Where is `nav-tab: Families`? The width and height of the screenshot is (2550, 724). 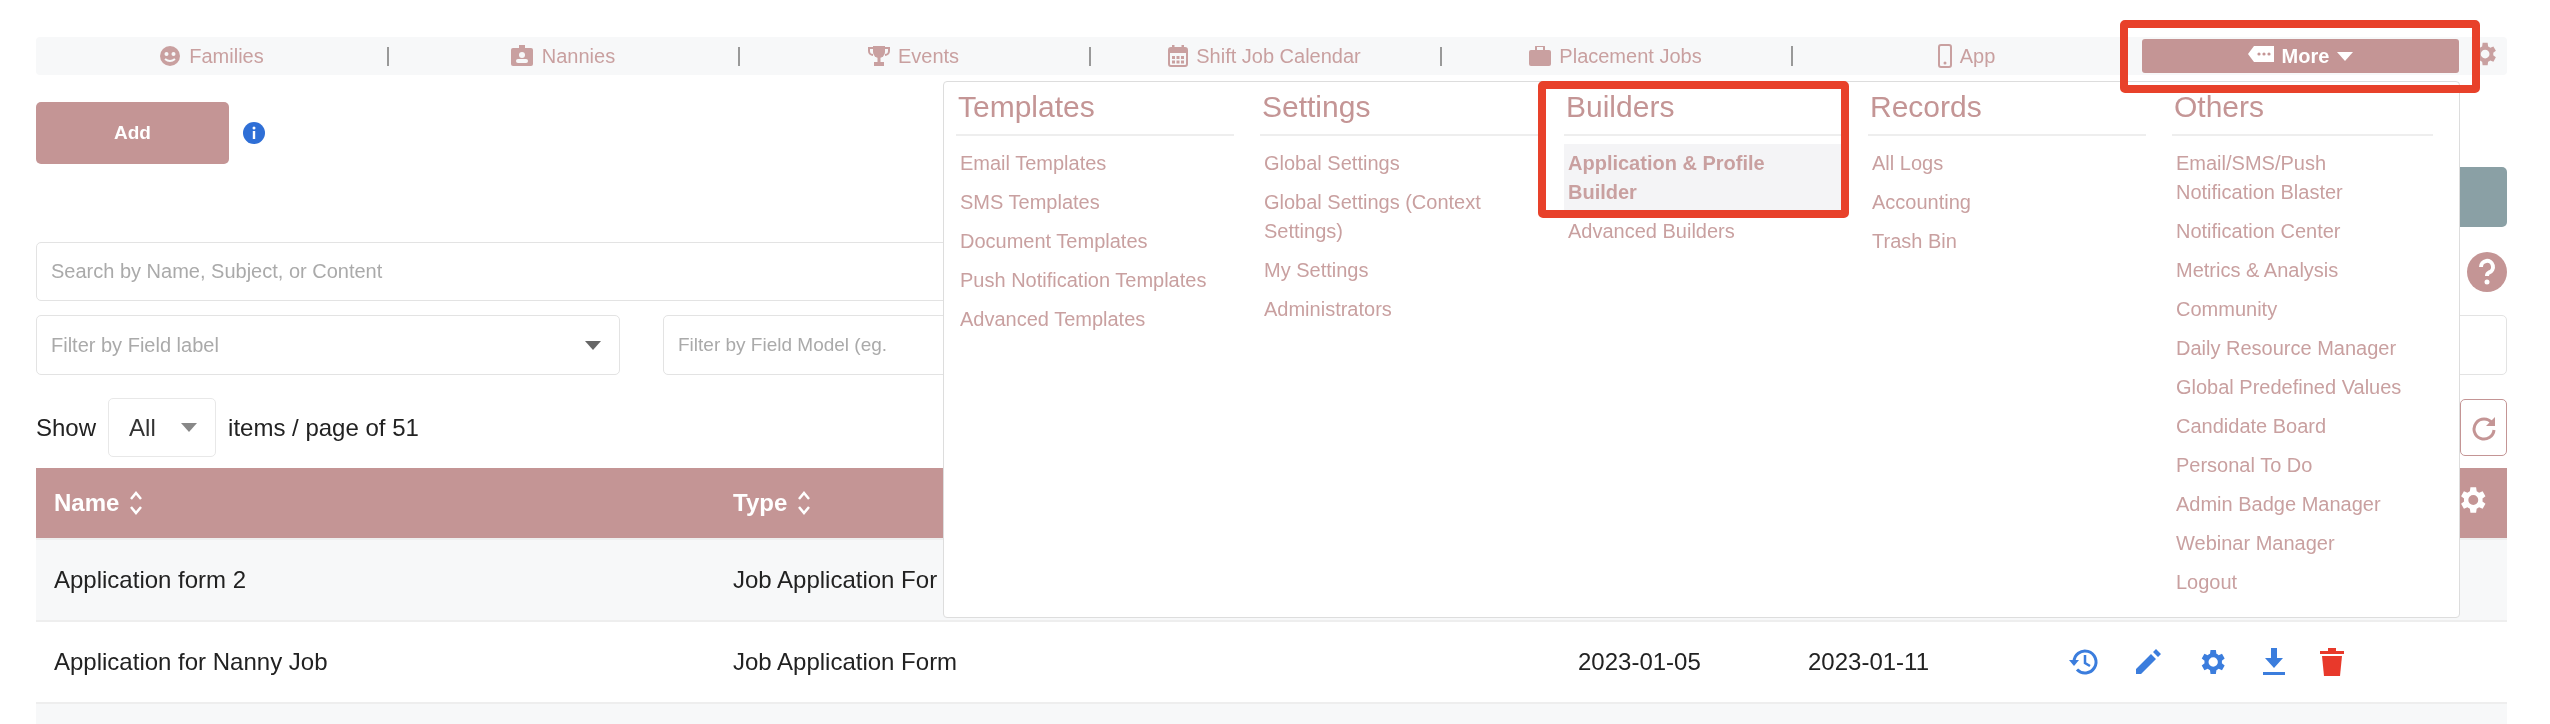
nav-tab: Families is located at coordinates (211, 56).